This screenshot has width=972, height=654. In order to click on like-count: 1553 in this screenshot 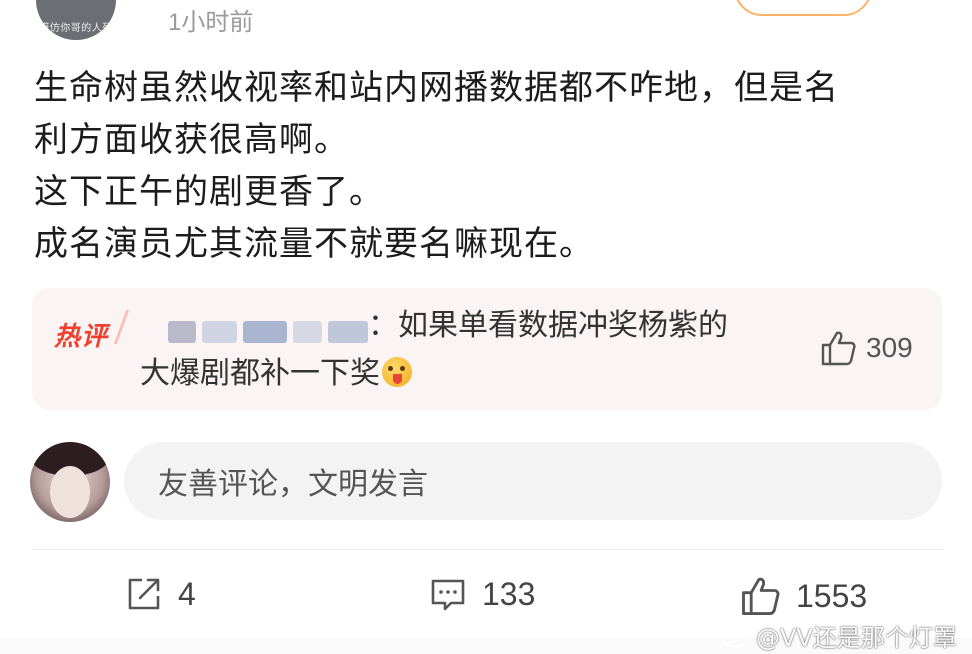, I will do `click(832, 595)`.